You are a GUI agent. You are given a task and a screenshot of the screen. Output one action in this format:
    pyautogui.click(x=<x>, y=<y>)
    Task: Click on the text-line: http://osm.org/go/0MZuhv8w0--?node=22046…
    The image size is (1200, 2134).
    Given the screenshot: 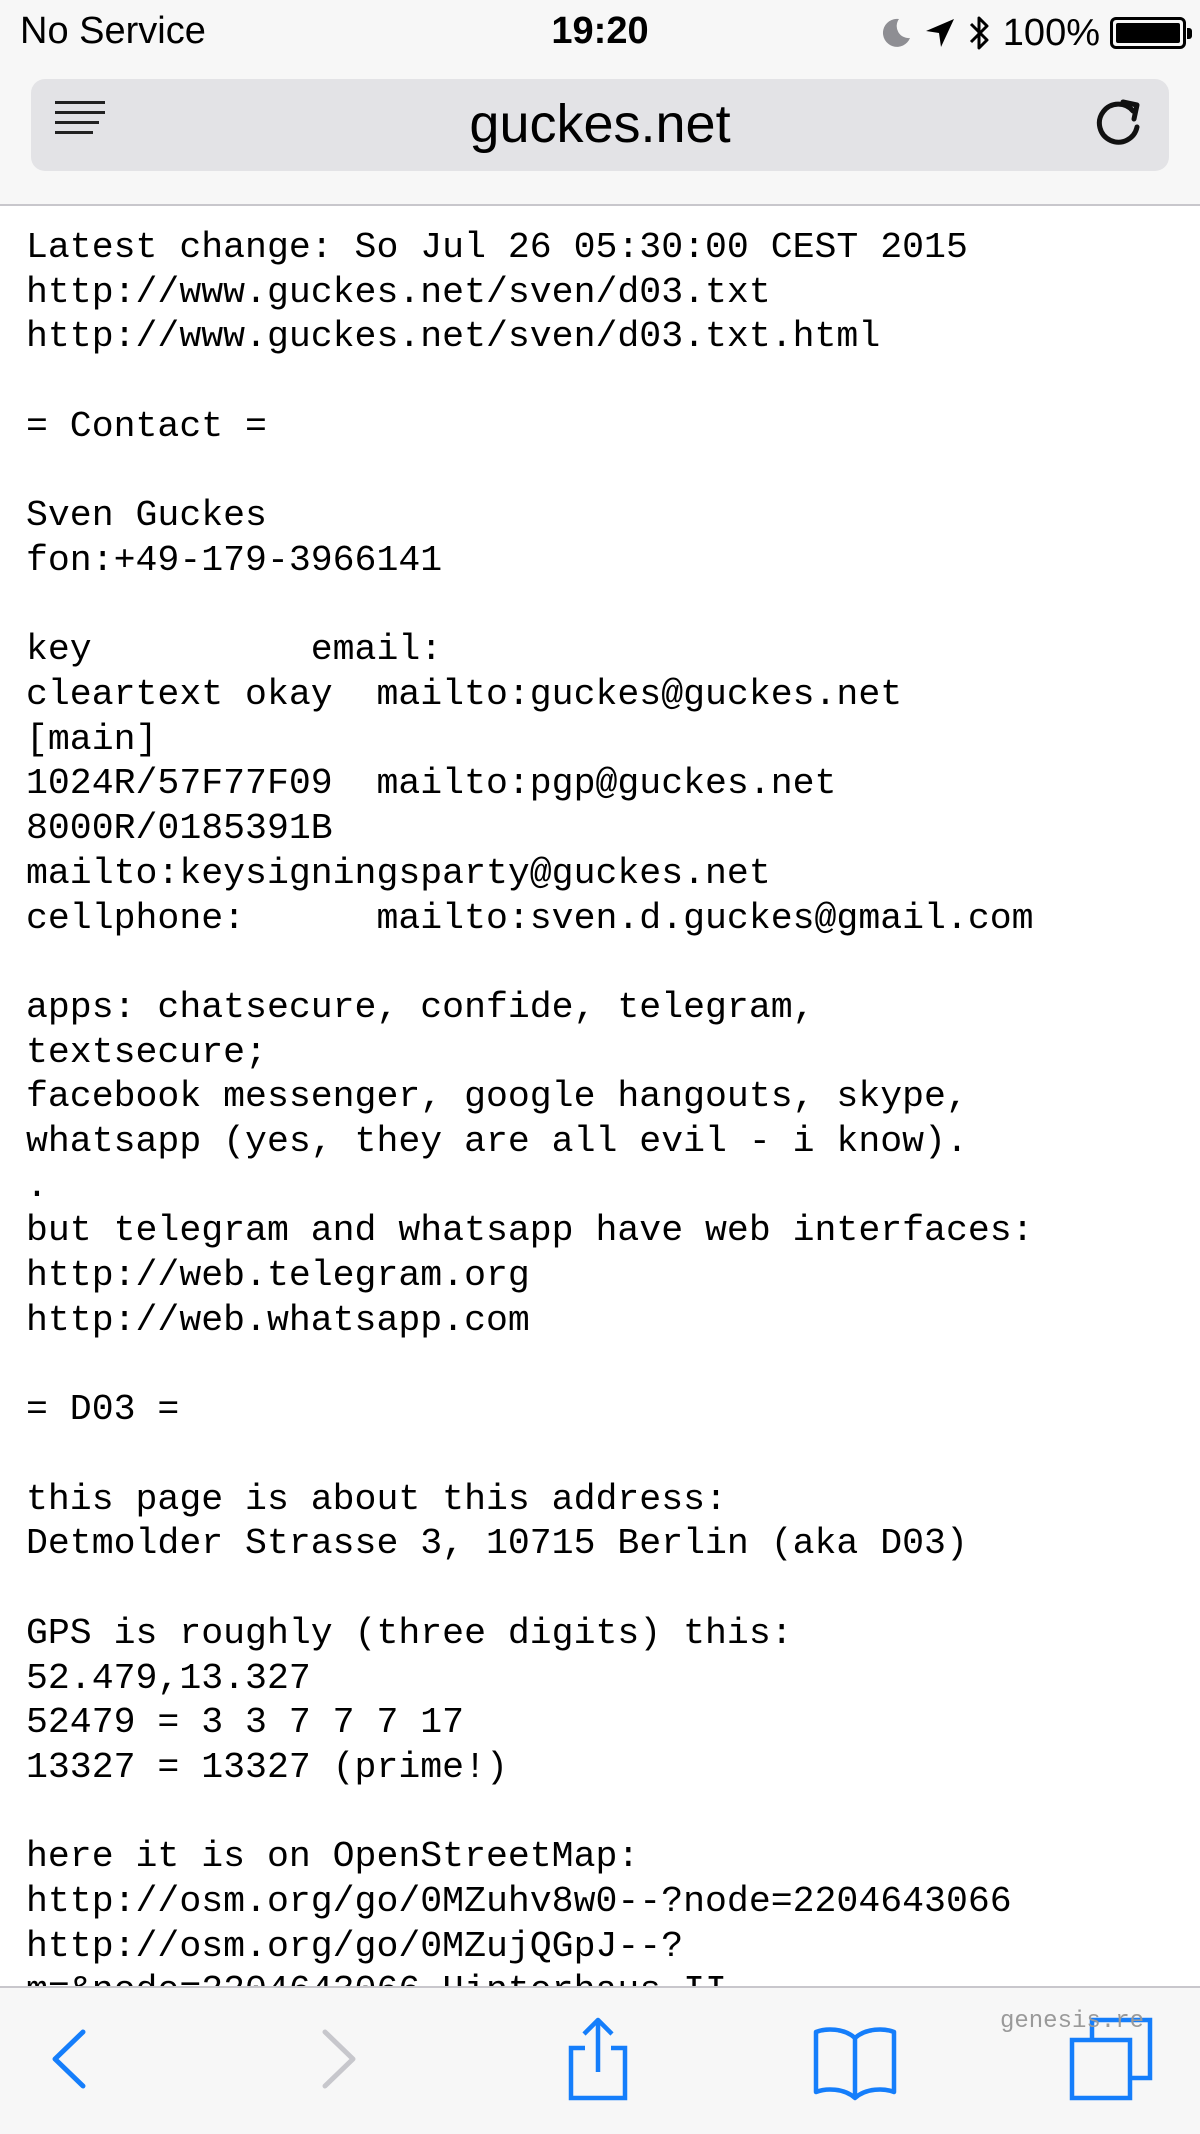 What is the action you would take?
    pyautogui.click(x=519, y=1901)
    